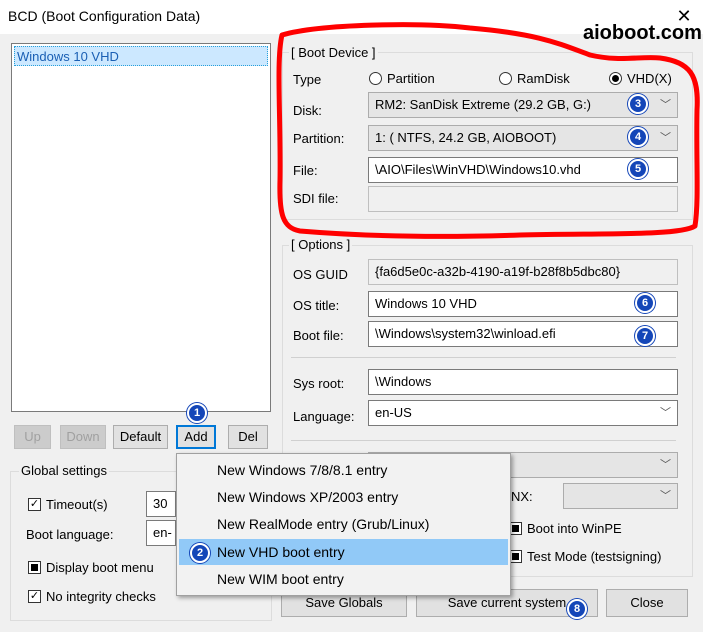 This screenshot has width=703, height=632. What do you see at coordinates (343, 497) in the screenshot?
I see `menu-item-new-windows-xp: New Windows XP/2003 entry` at bounding box center [343, 497].